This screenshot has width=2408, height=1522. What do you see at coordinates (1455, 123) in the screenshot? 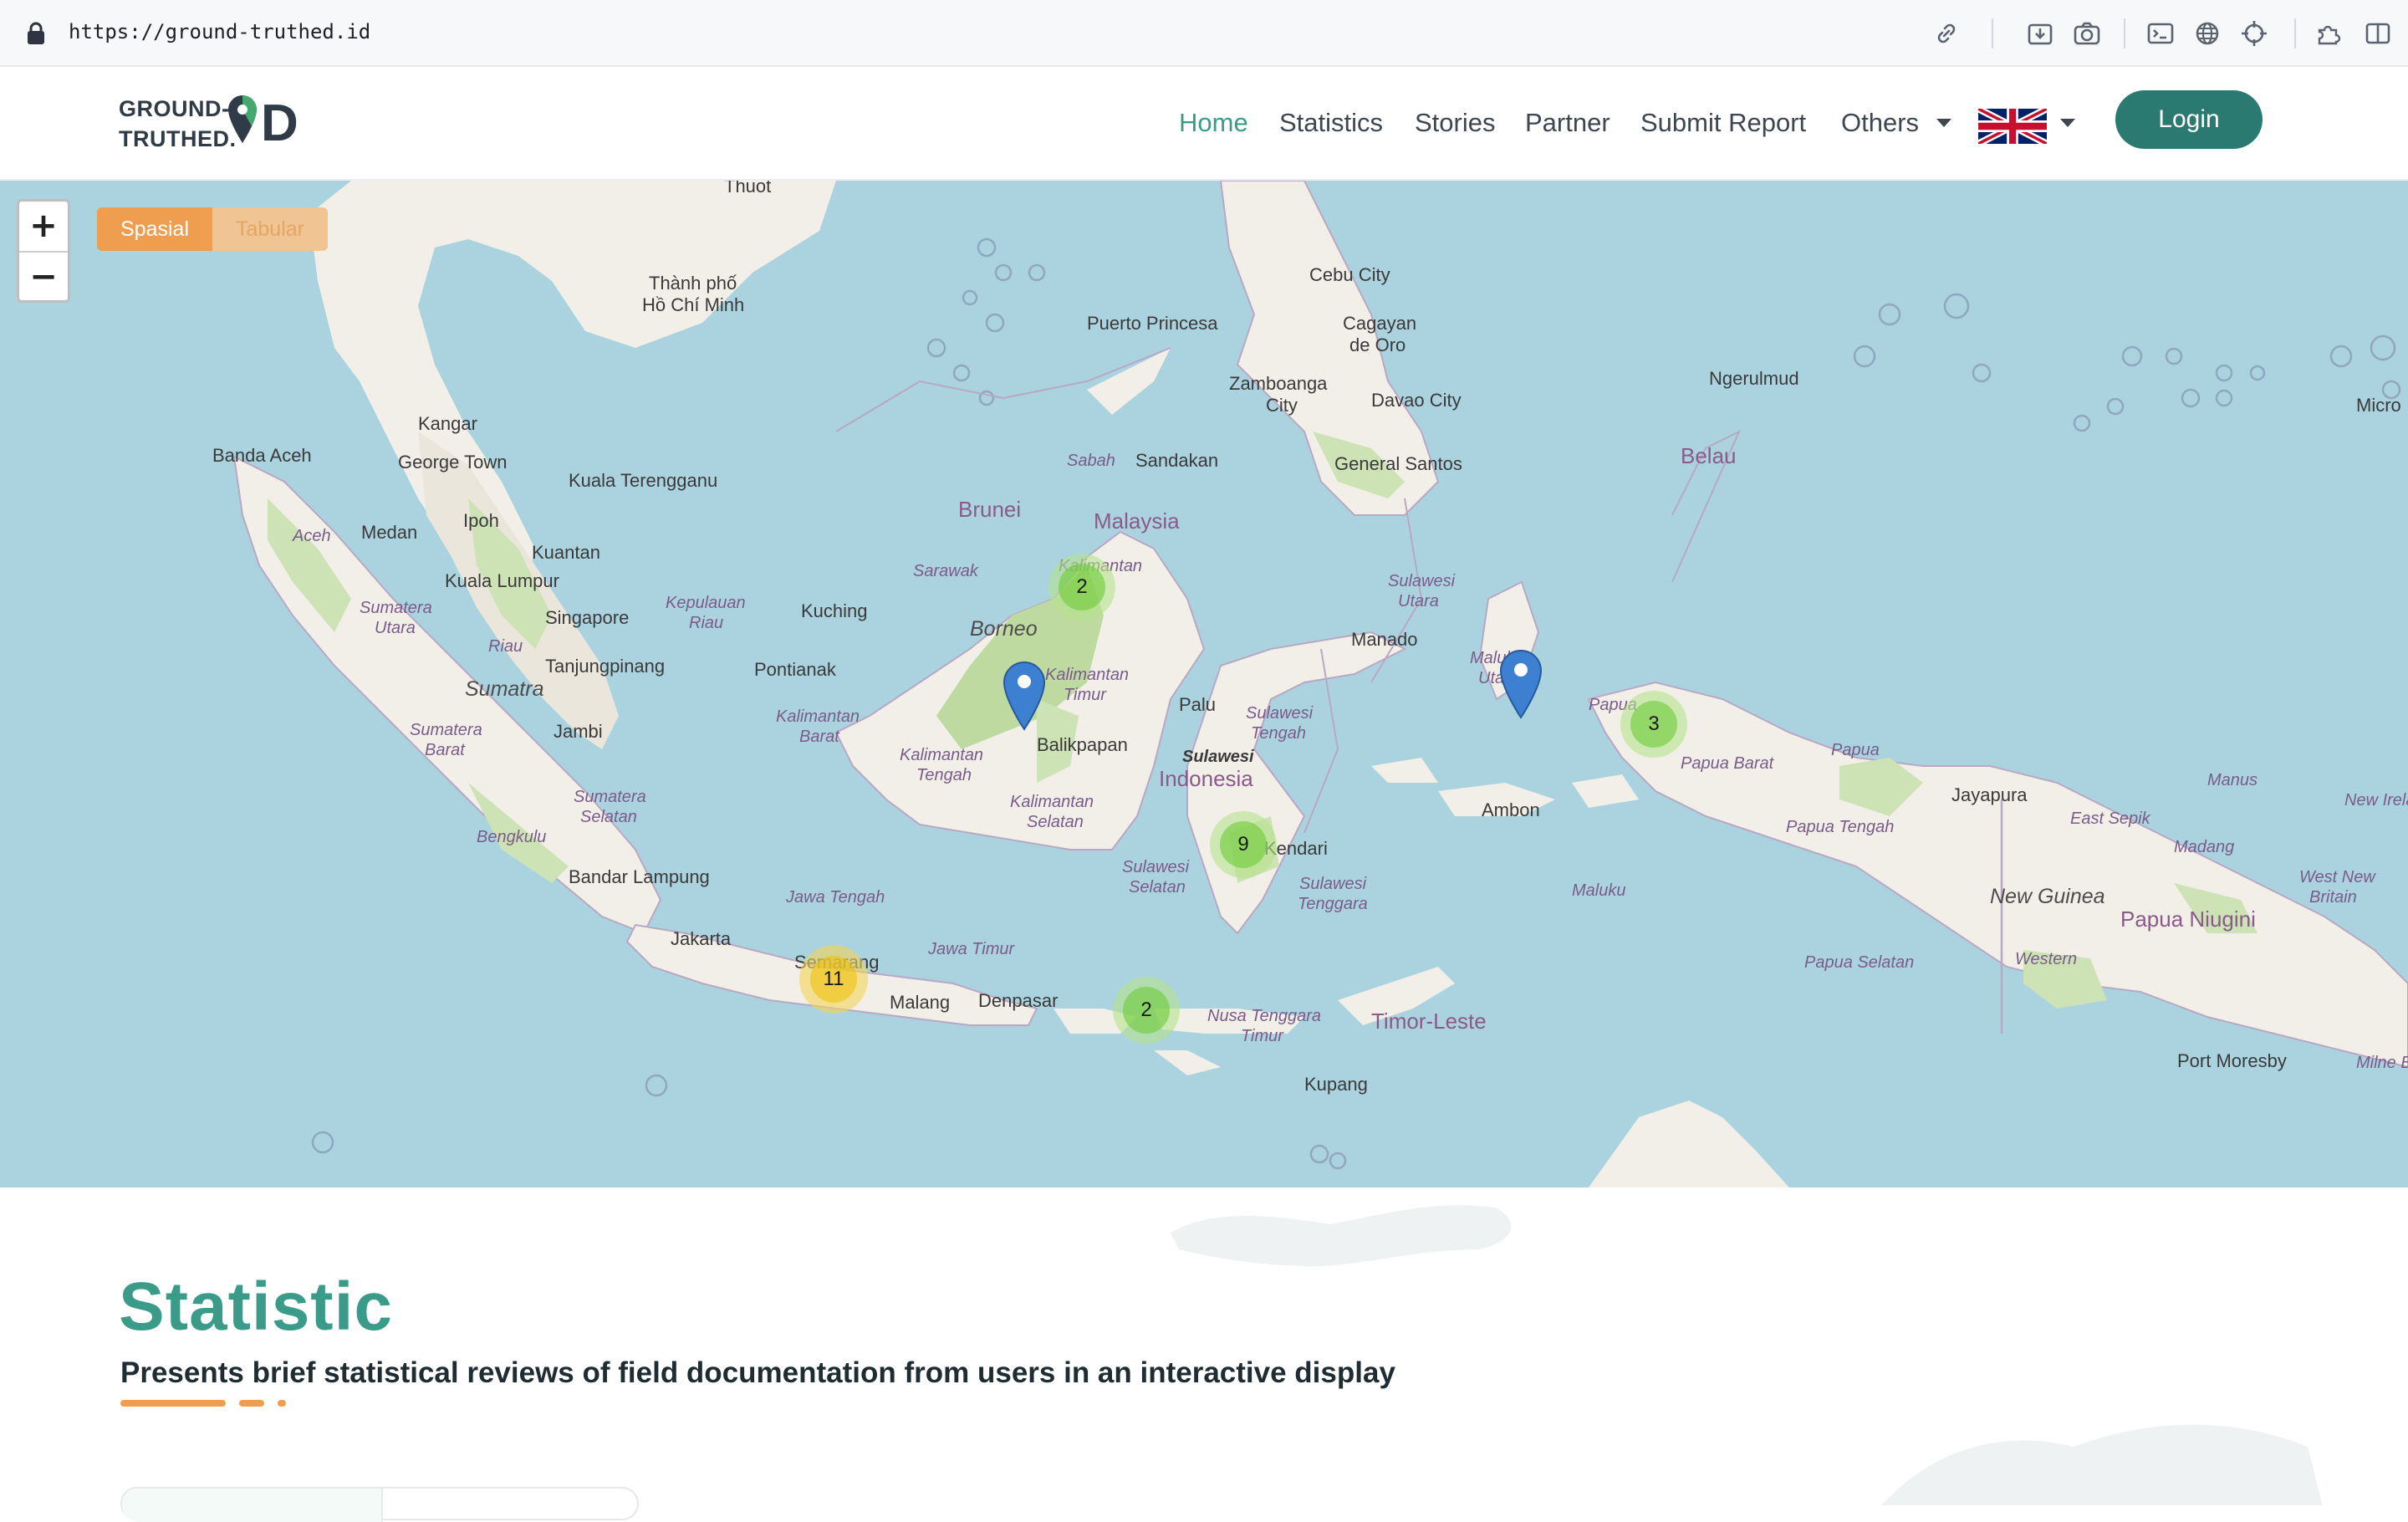
I see `nav-stories: Stories` at bounding box center [1455, 123].